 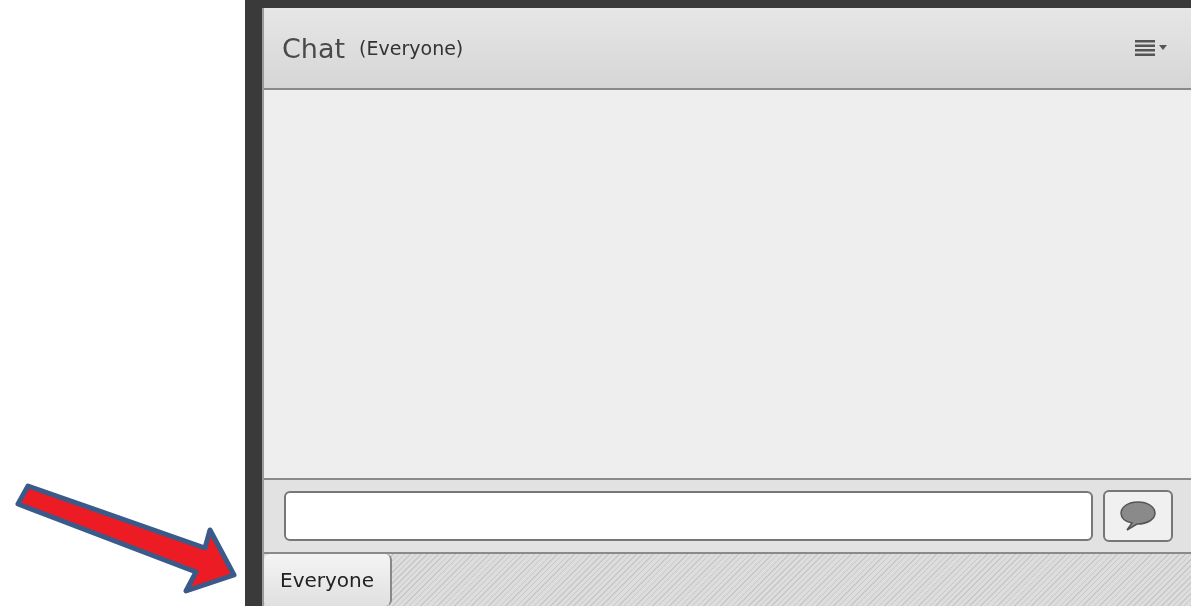 I want to click on send-button, so click(x=1138, y=516).